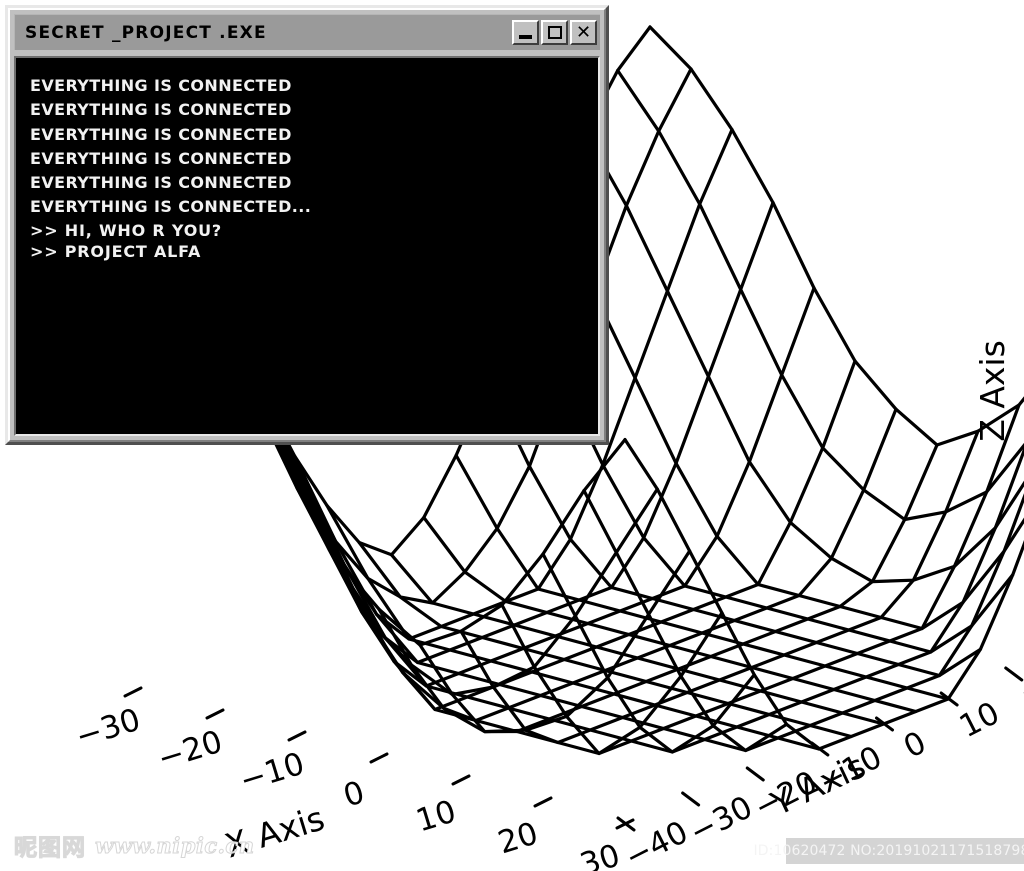 This screenshot has width=1024, height=871. I want to click on x-tick-label: −20, so click(190, 751).